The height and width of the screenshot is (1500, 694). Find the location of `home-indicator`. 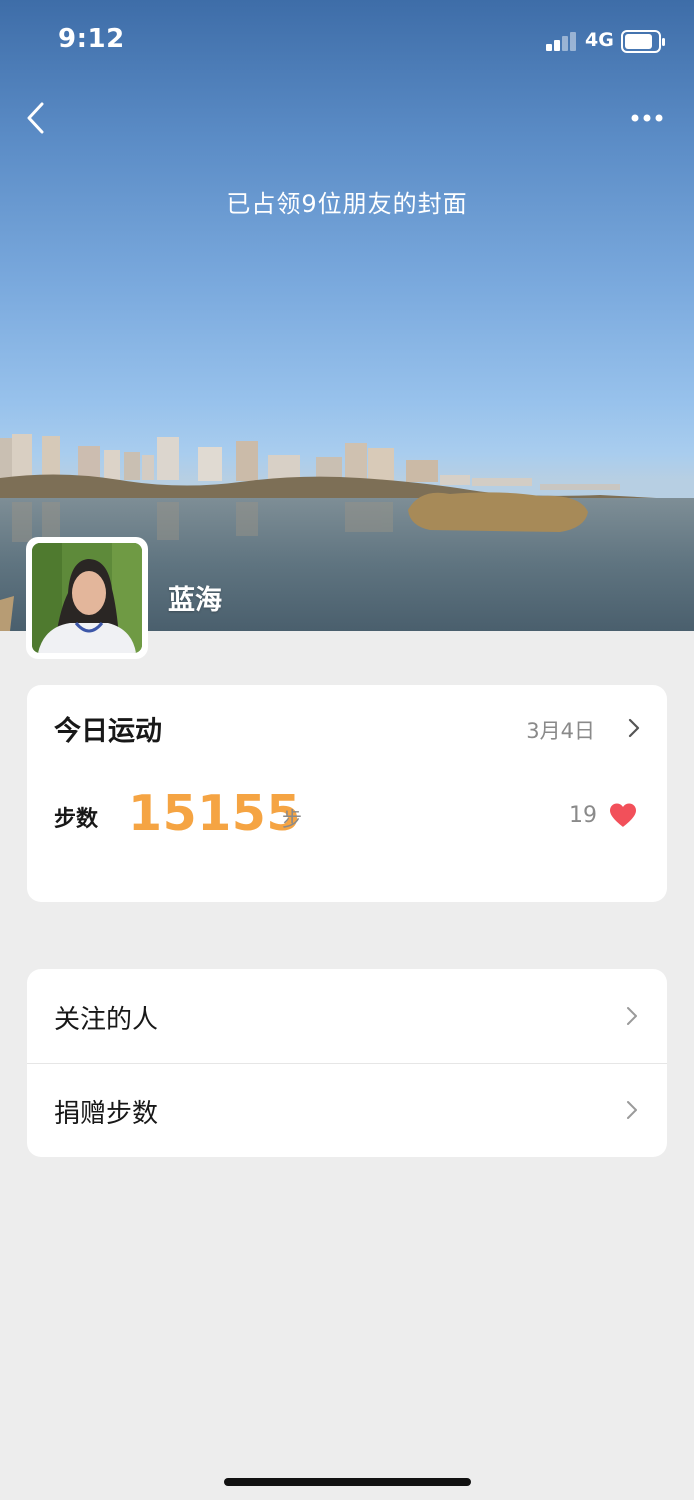

home-indicator is located at coordinates (347, 1482).